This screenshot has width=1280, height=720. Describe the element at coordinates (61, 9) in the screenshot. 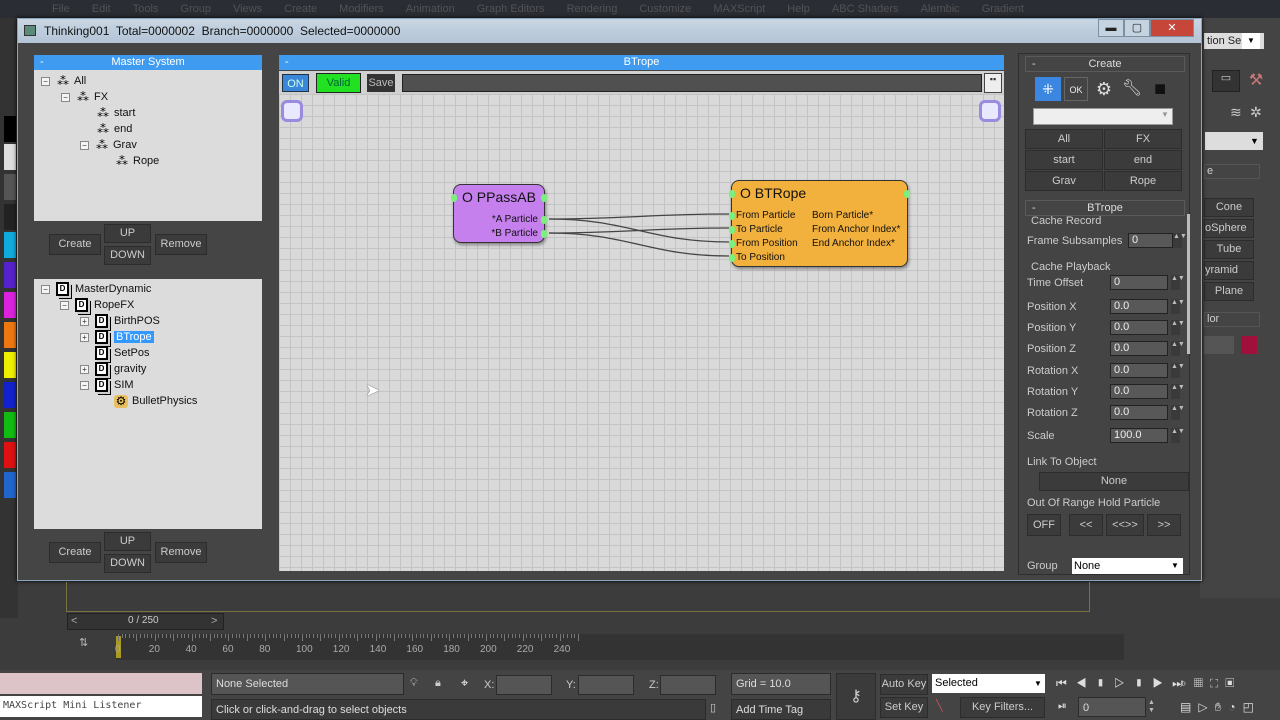

I see `menu-file: File` at that location.